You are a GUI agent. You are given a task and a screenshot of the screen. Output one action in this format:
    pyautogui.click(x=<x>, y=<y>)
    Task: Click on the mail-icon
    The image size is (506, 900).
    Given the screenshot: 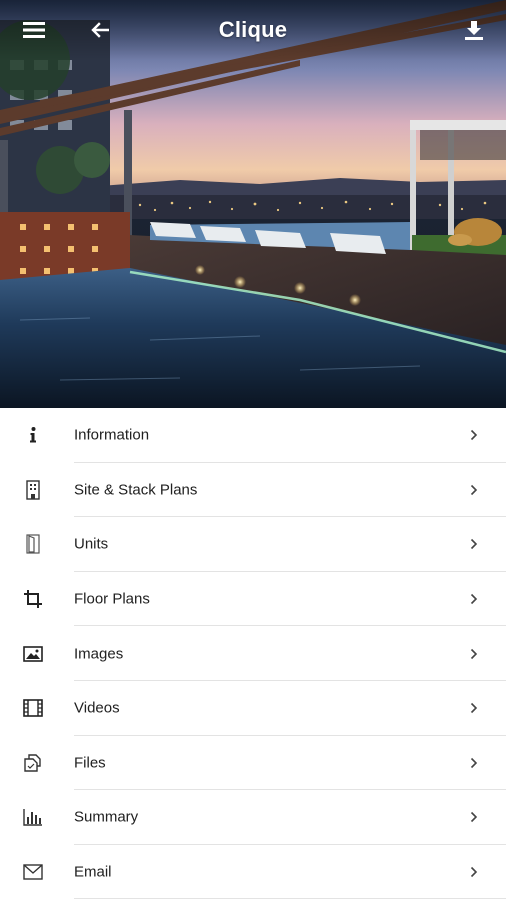 What is the action you would take?
    pyautogui.click(x=33, y=872)
    